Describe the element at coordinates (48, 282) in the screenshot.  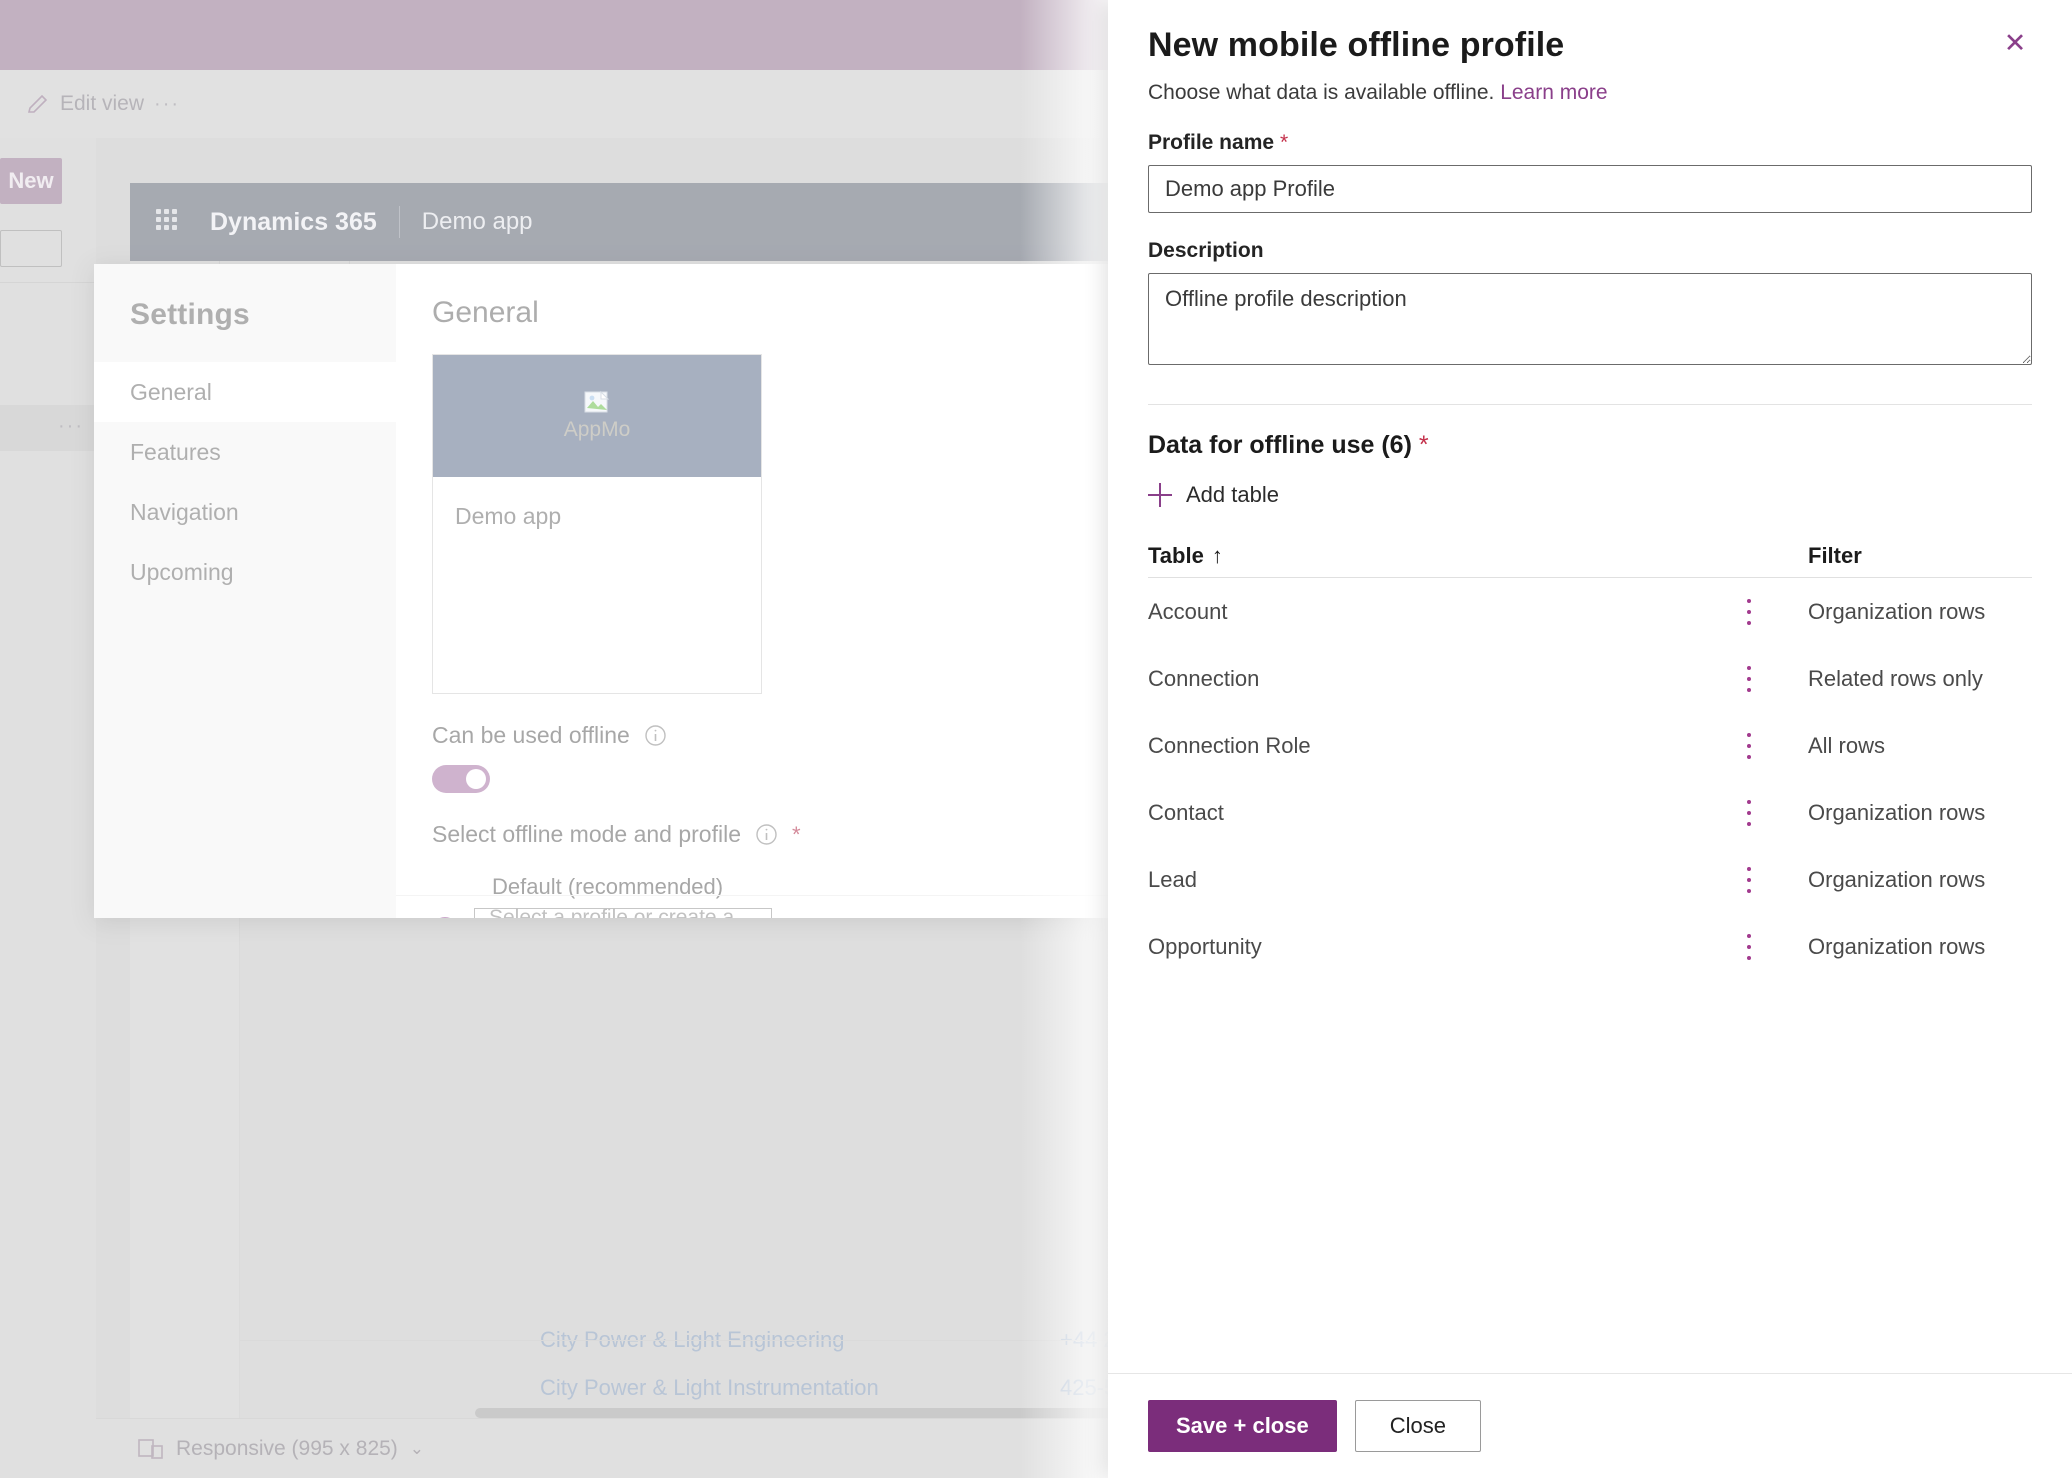
I see `left-pane-divider` at that location.